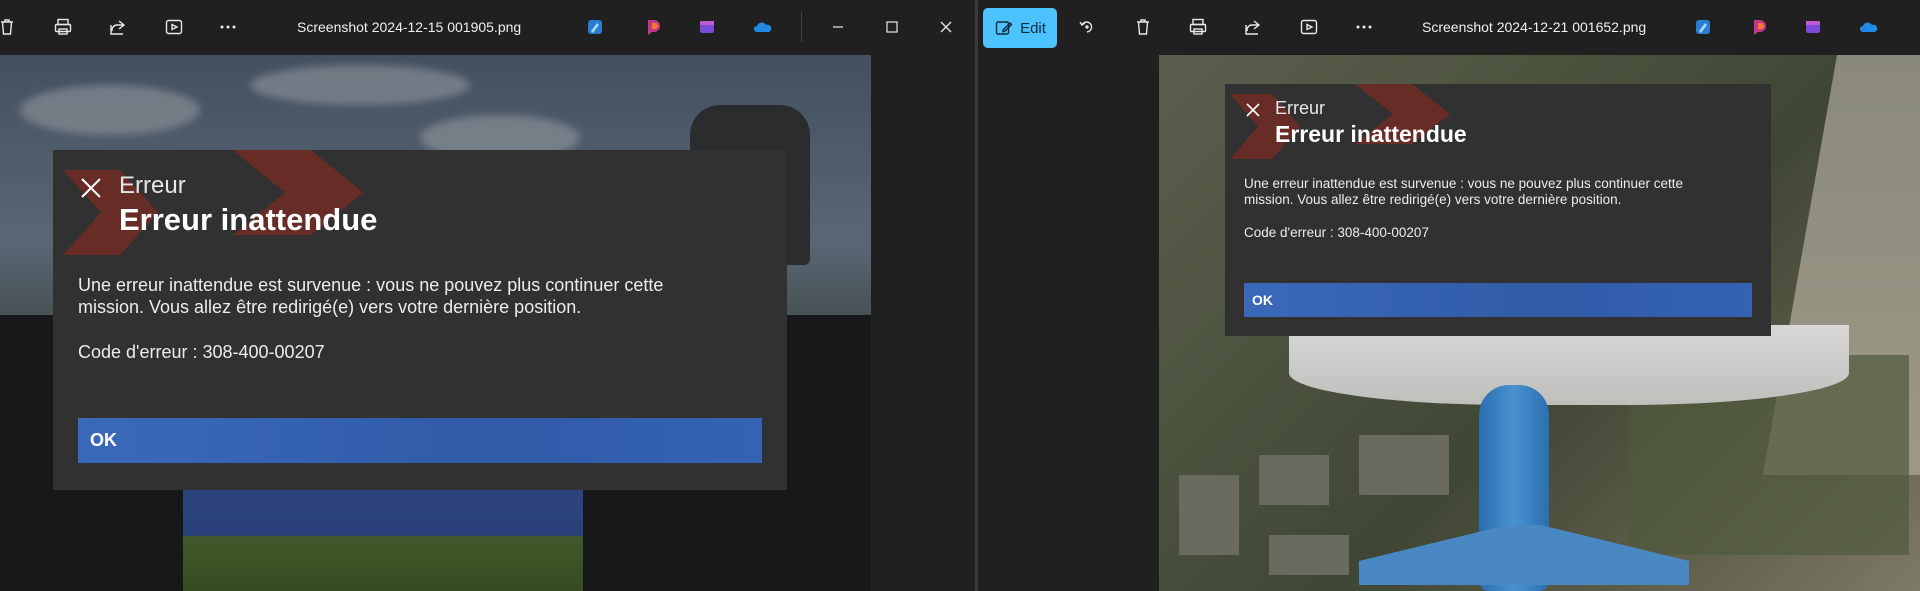 The width and height of the screenshot is (1920, 591). What do you see at coordinates (838, 27) in the screenshot?
I see `minimize-icon` at bounding box center [838, 27].